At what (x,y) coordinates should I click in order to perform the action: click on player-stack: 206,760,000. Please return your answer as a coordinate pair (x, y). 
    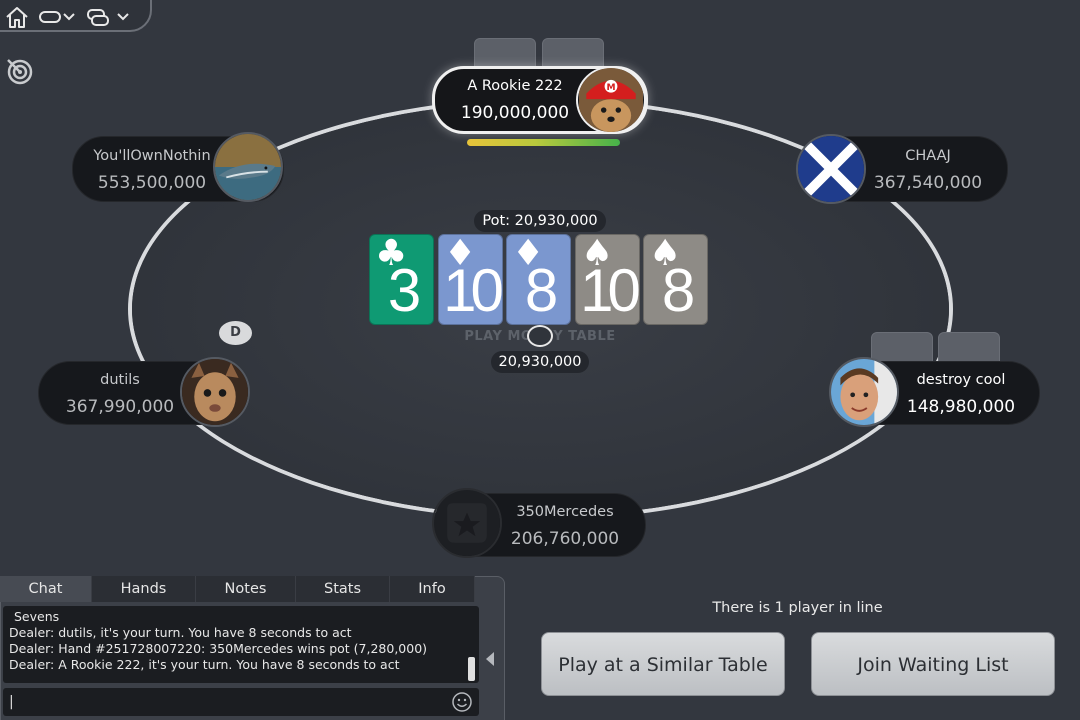
    Looking at the image, I should click on (565, 539).